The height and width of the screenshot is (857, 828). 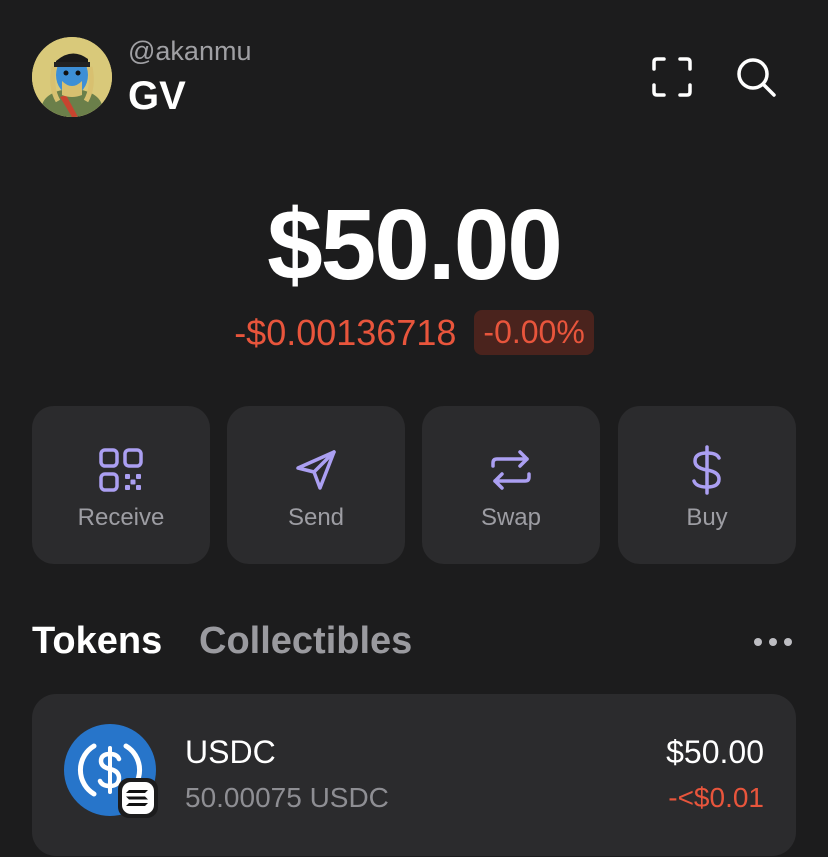 I want to click on search-button, so click(x=756, y=77).